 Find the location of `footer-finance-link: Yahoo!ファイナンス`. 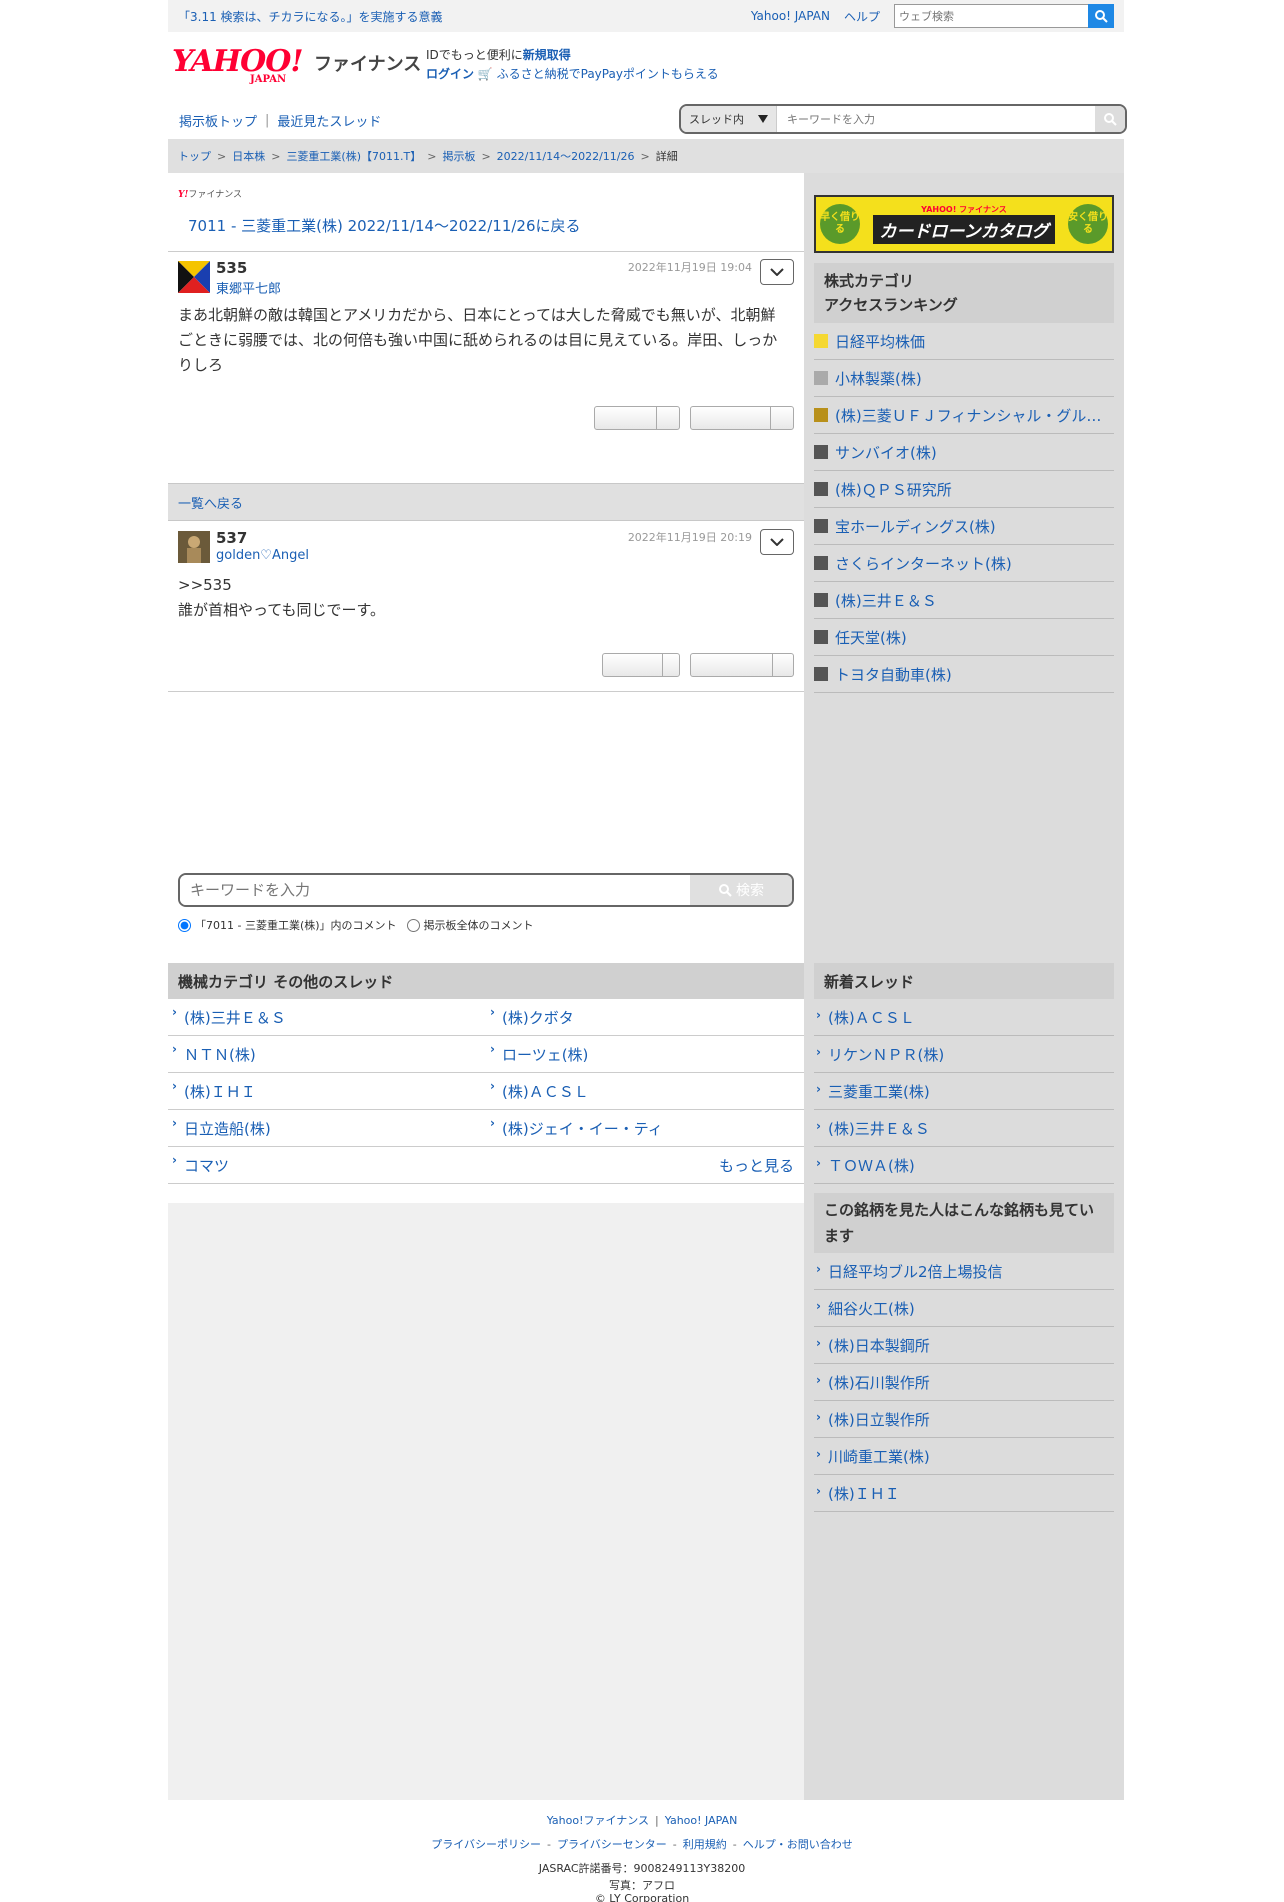

footer-finance-link: Yahoo!ファイナンス is located at coordinates (598, 1820).